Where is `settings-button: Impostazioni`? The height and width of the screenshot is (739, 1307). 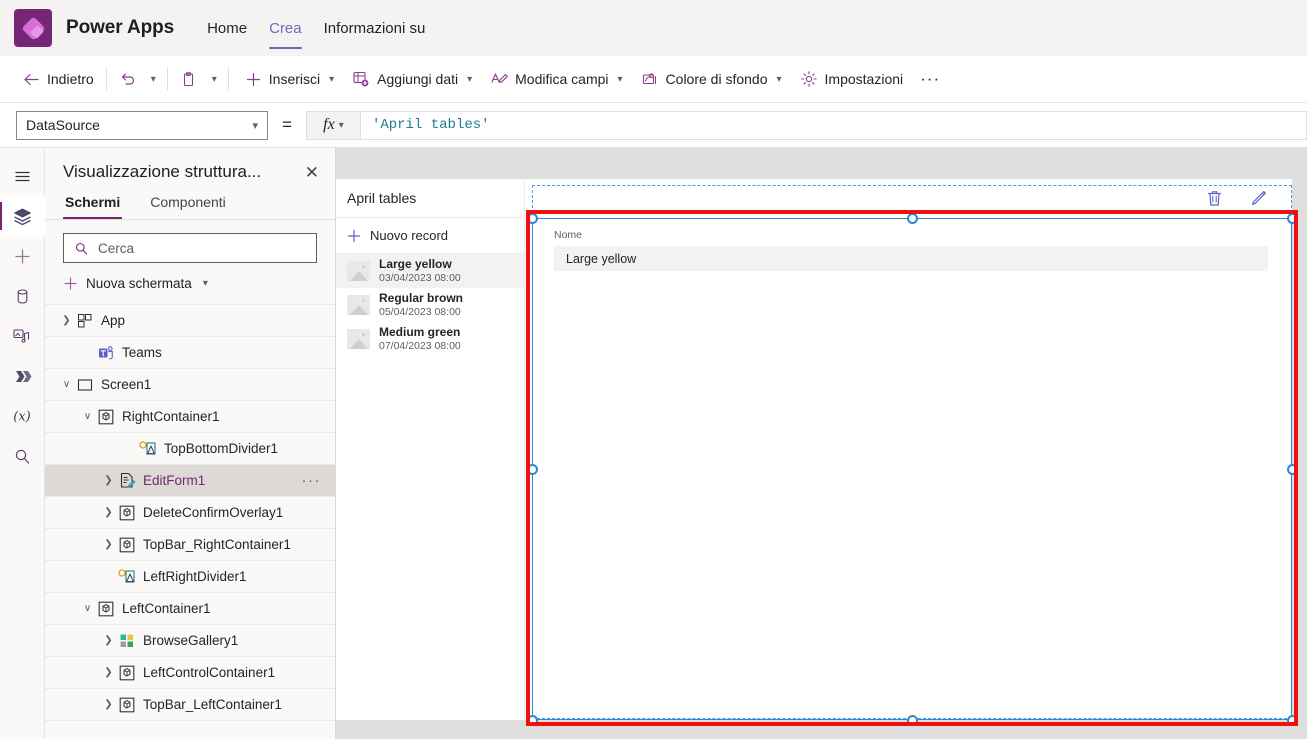
settings-button: Impostazioni is located at coordinates (852, 79).